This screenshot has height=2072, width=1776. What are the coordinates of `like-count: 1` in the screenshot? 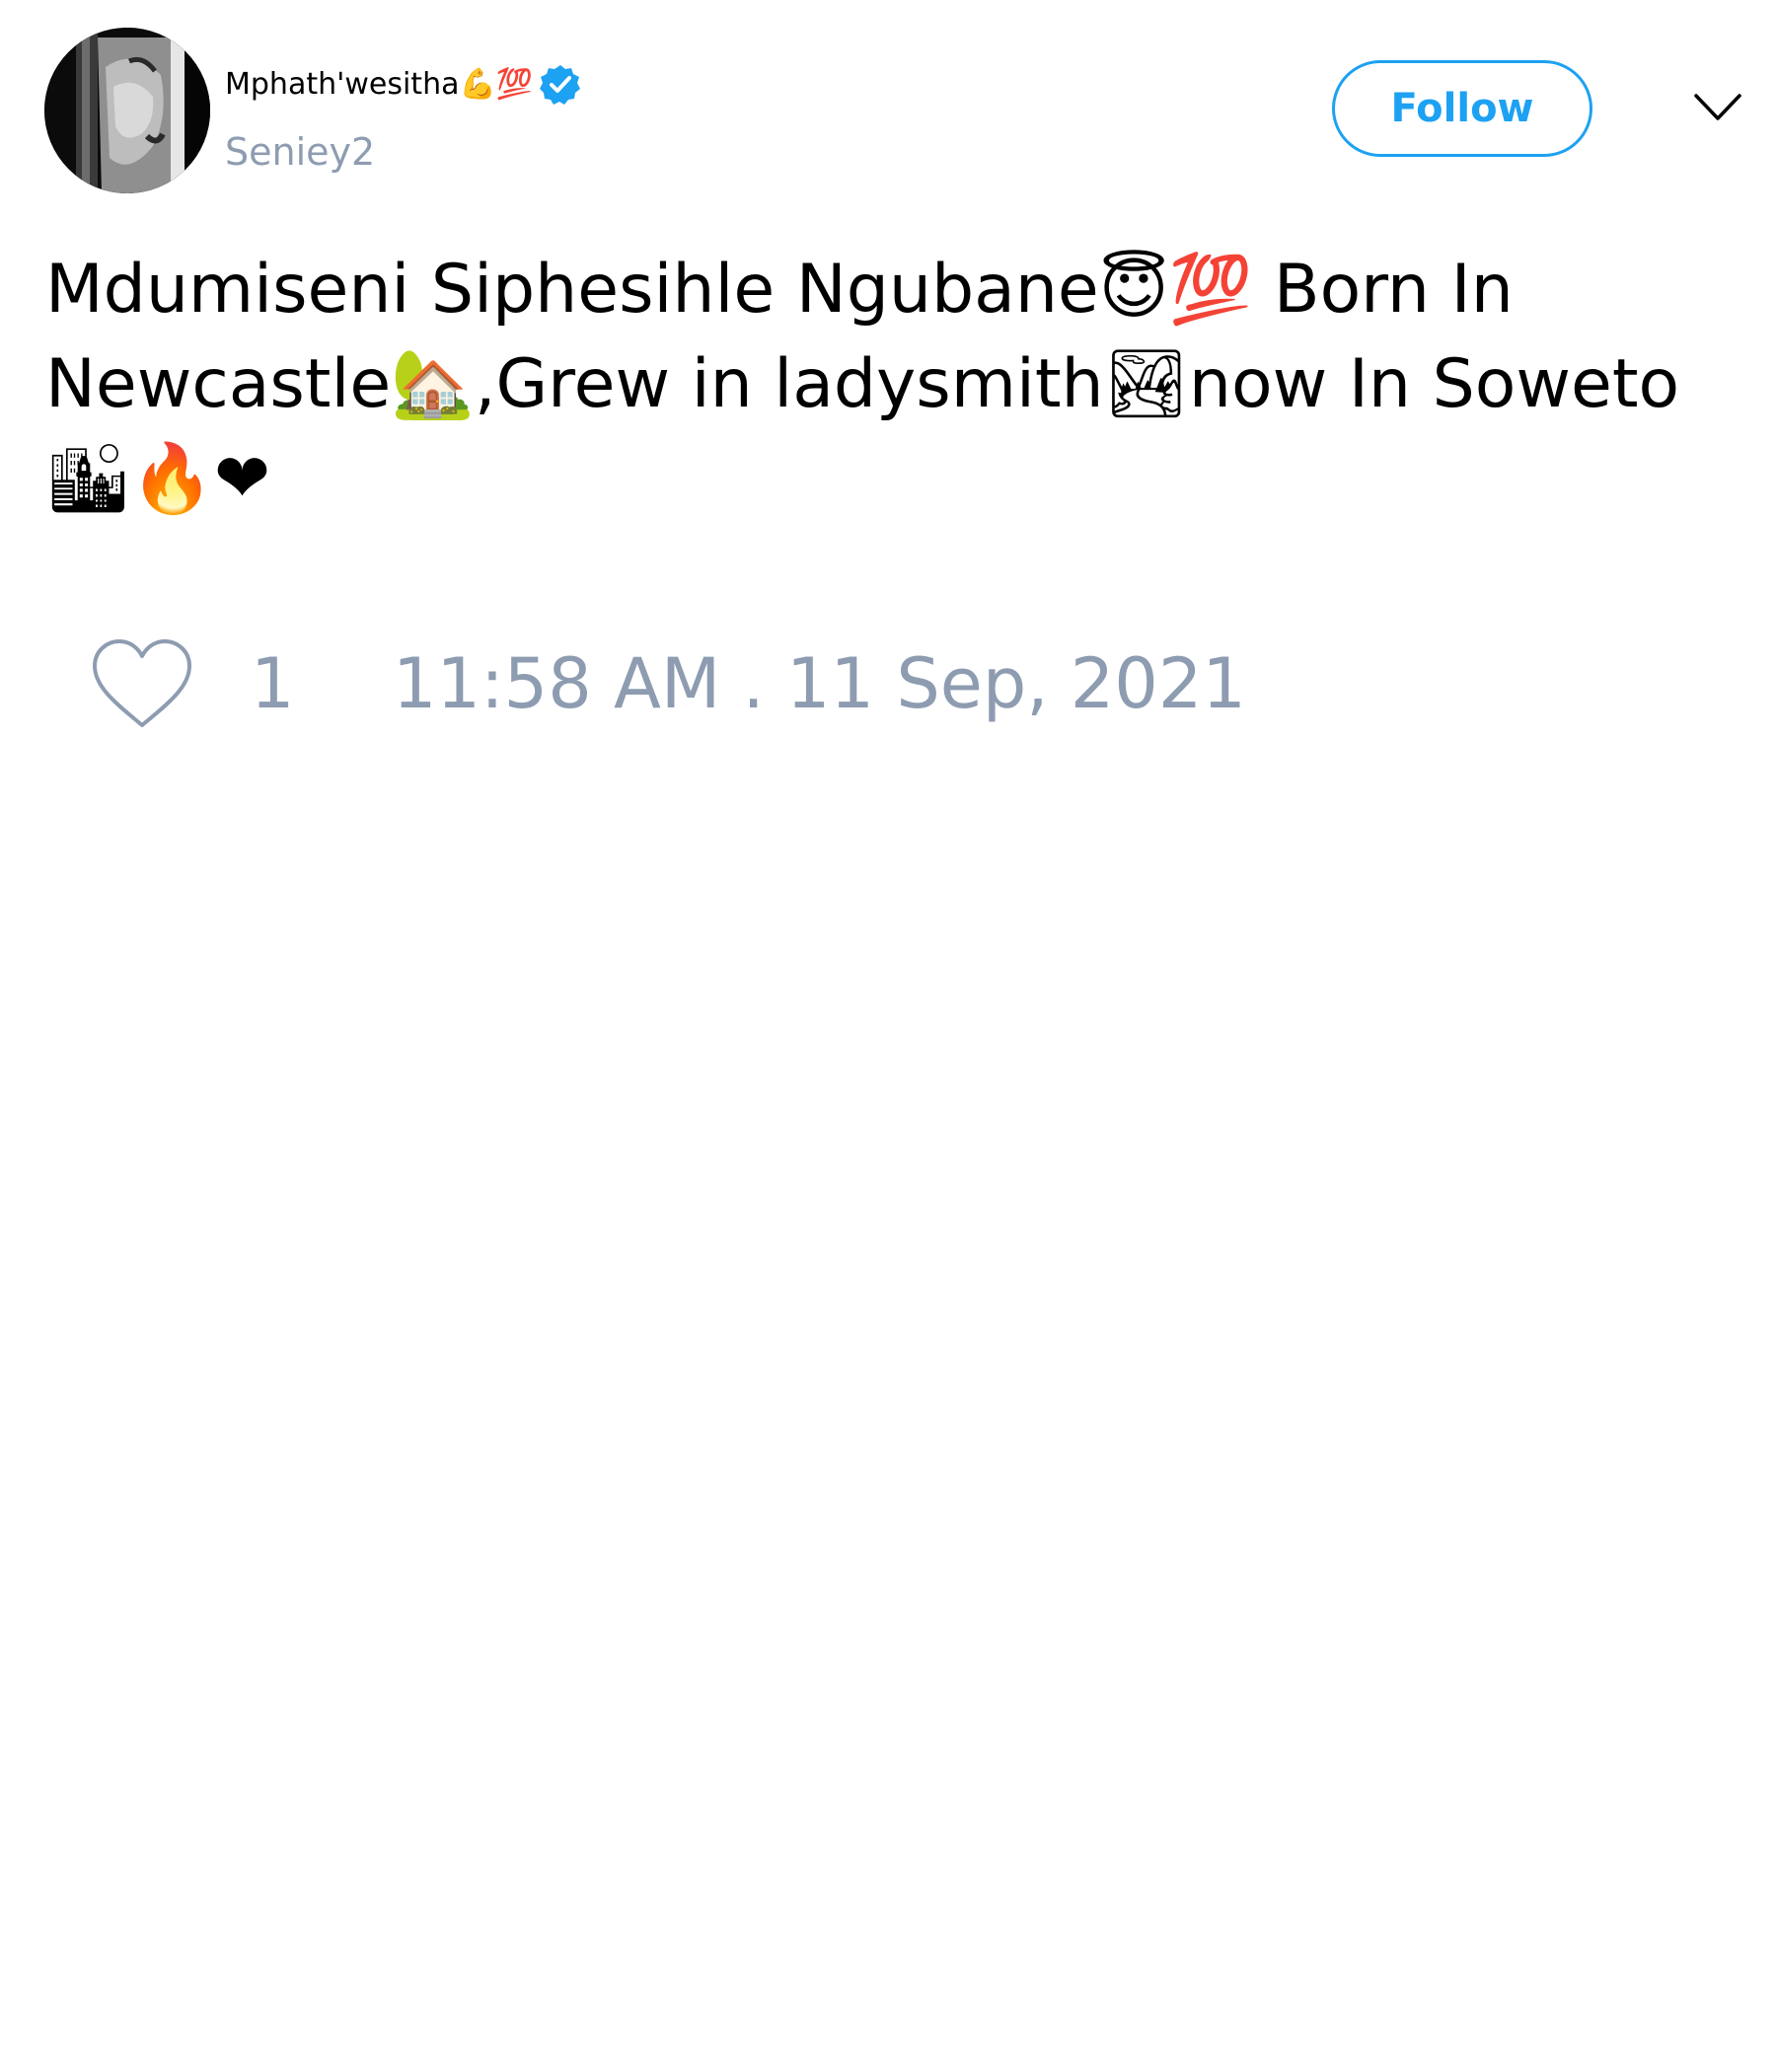 It's located at (273, 684).